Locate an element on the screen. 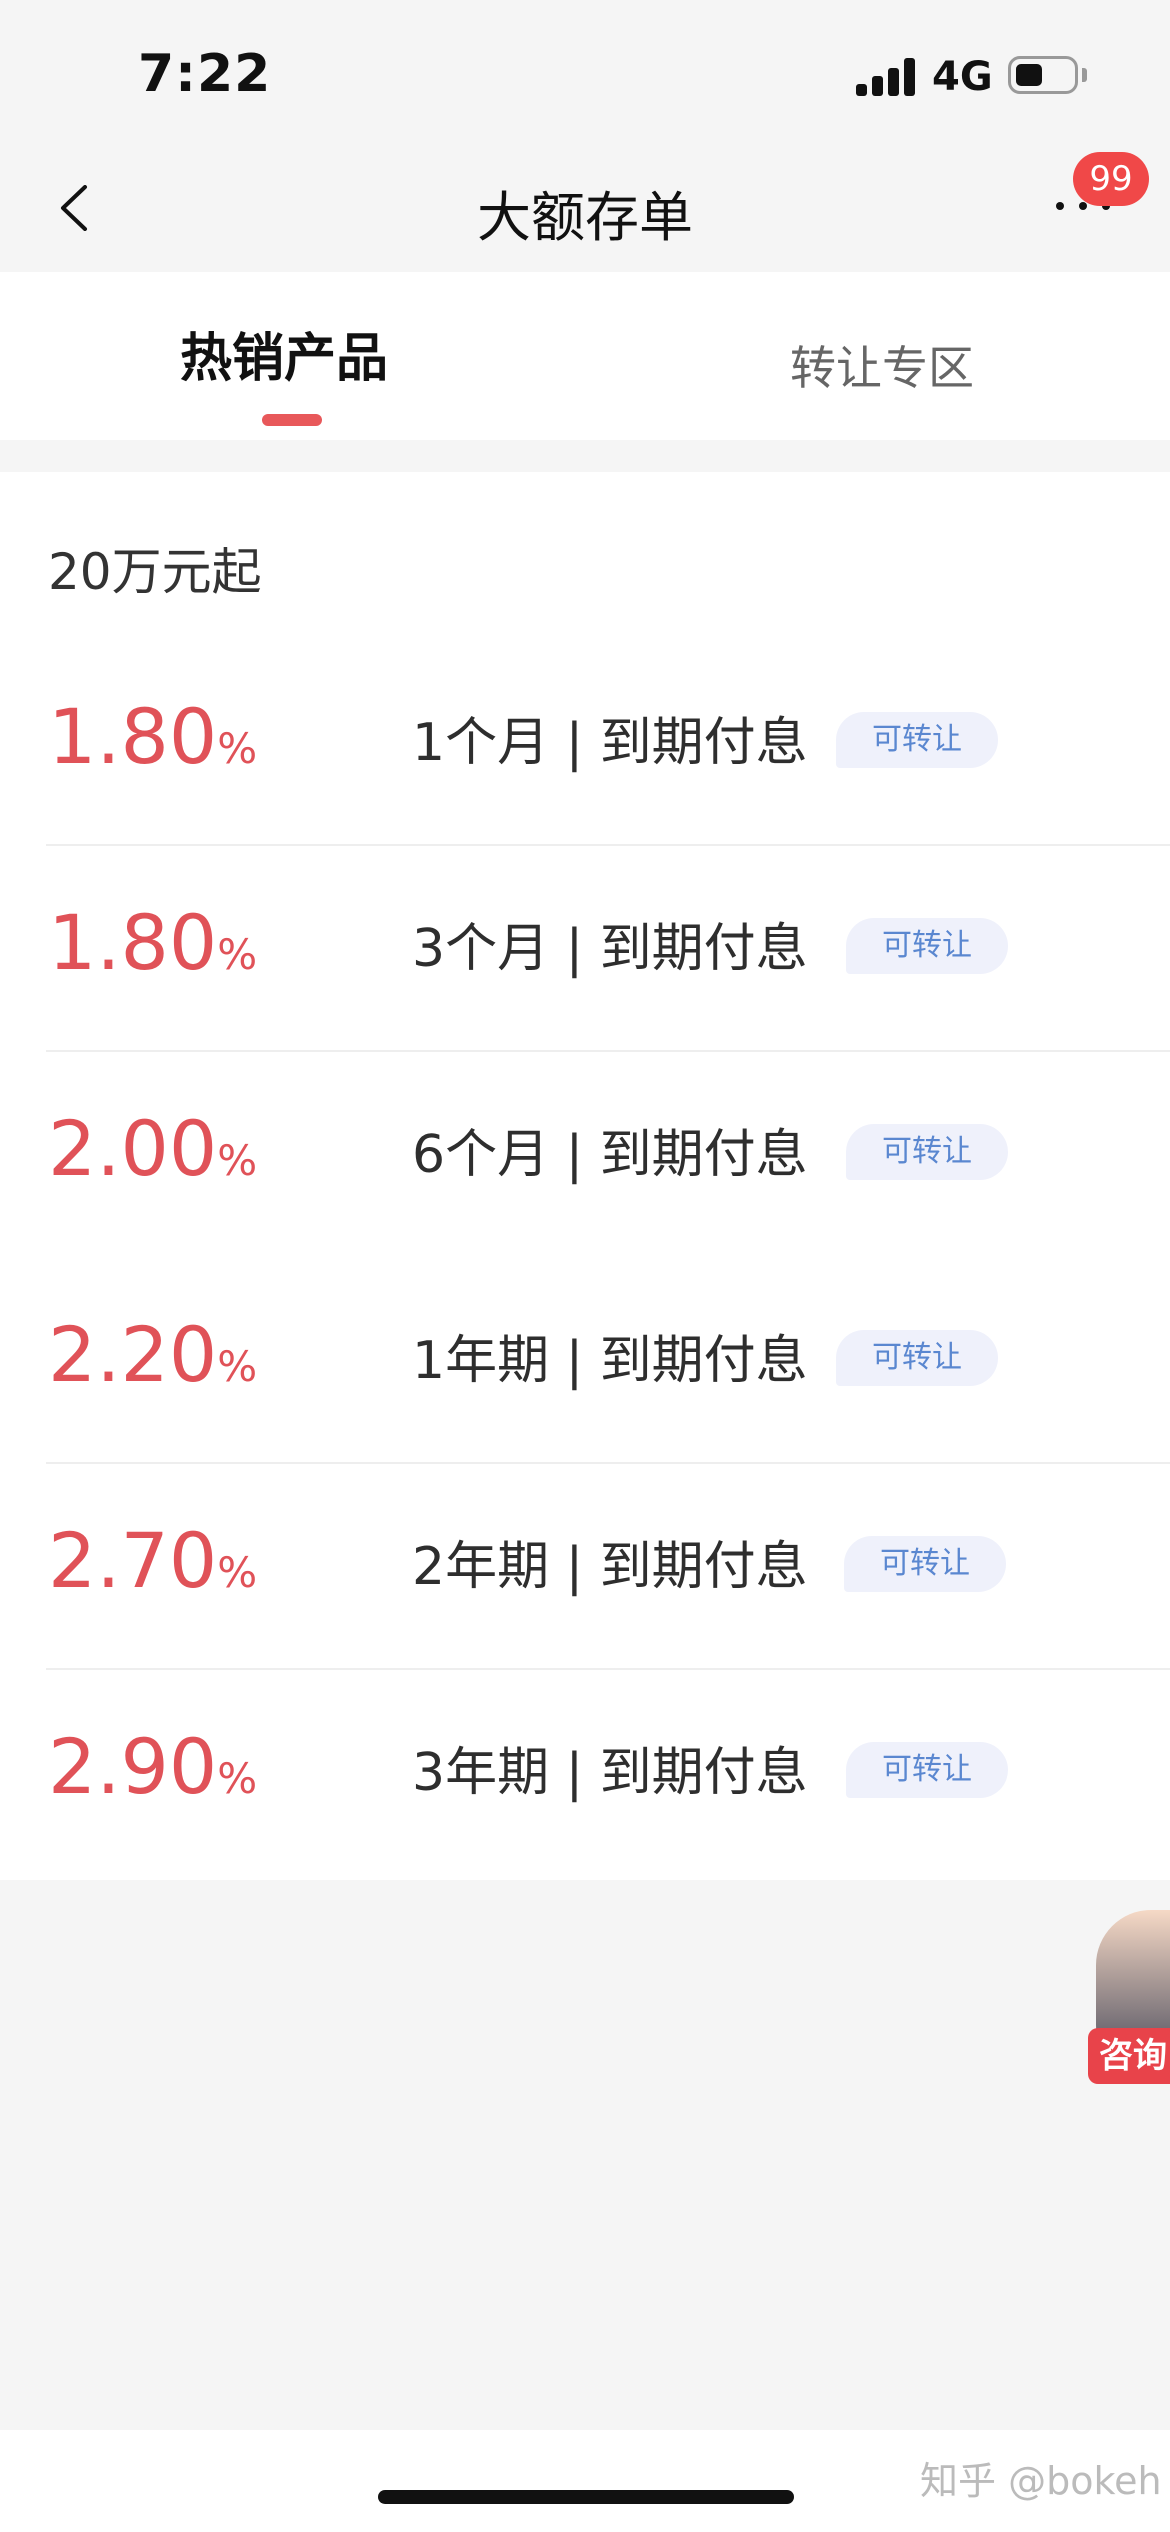 This screenshot has height=2532, width=1170. tab-transfer-zone: 转让专区 is located at coordinates (882, 365).